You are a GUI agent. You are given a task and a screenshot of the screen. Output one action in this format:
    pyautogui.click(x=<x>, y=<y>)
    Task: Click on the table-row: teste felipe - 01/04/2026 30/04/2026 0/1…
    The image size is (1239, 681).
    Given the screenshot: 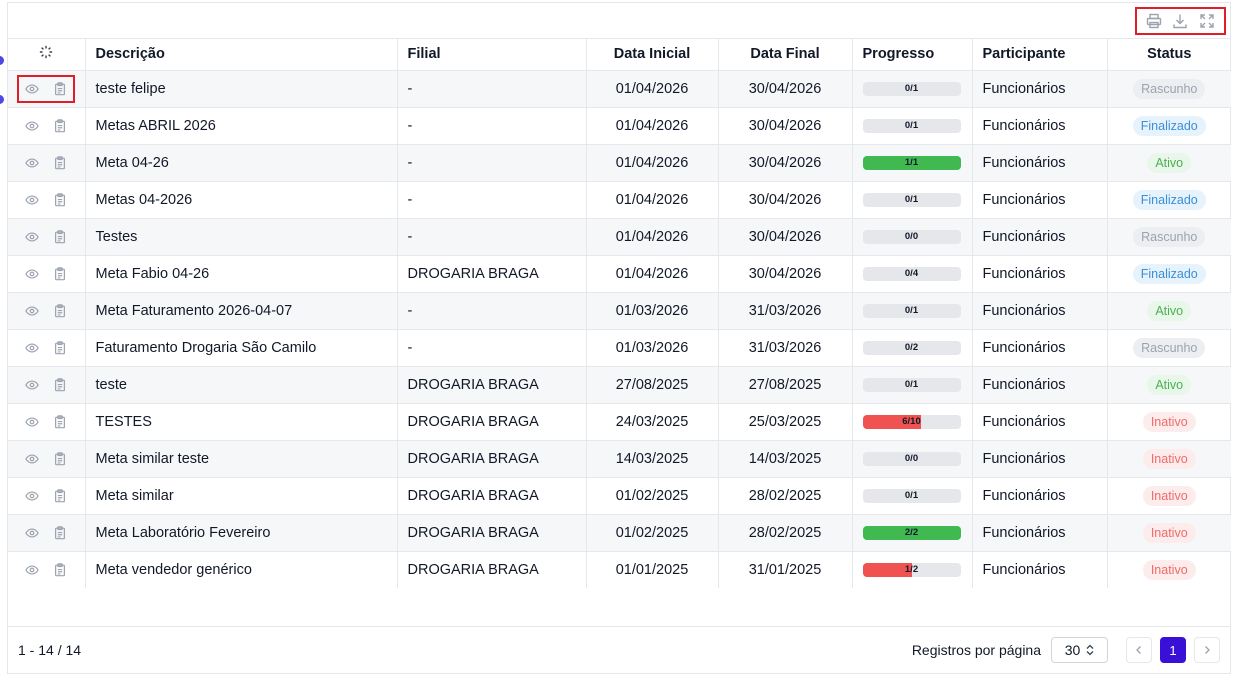 What is the action you would take?
    pyautogui.click(x=619, y=89)
    